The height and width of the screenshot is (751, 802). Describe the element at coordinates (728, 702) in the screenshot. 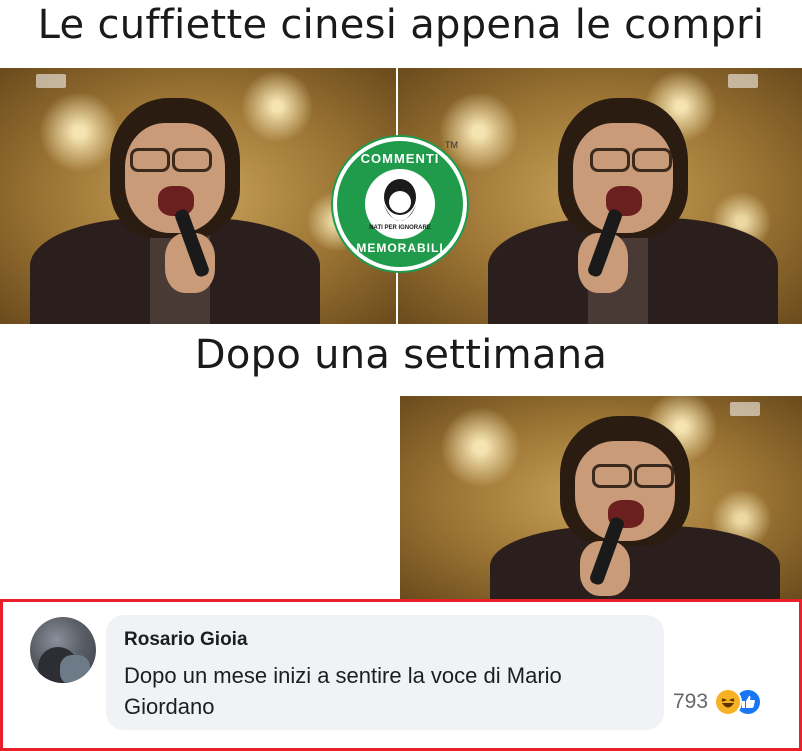

I see `haha-icon` at that location.